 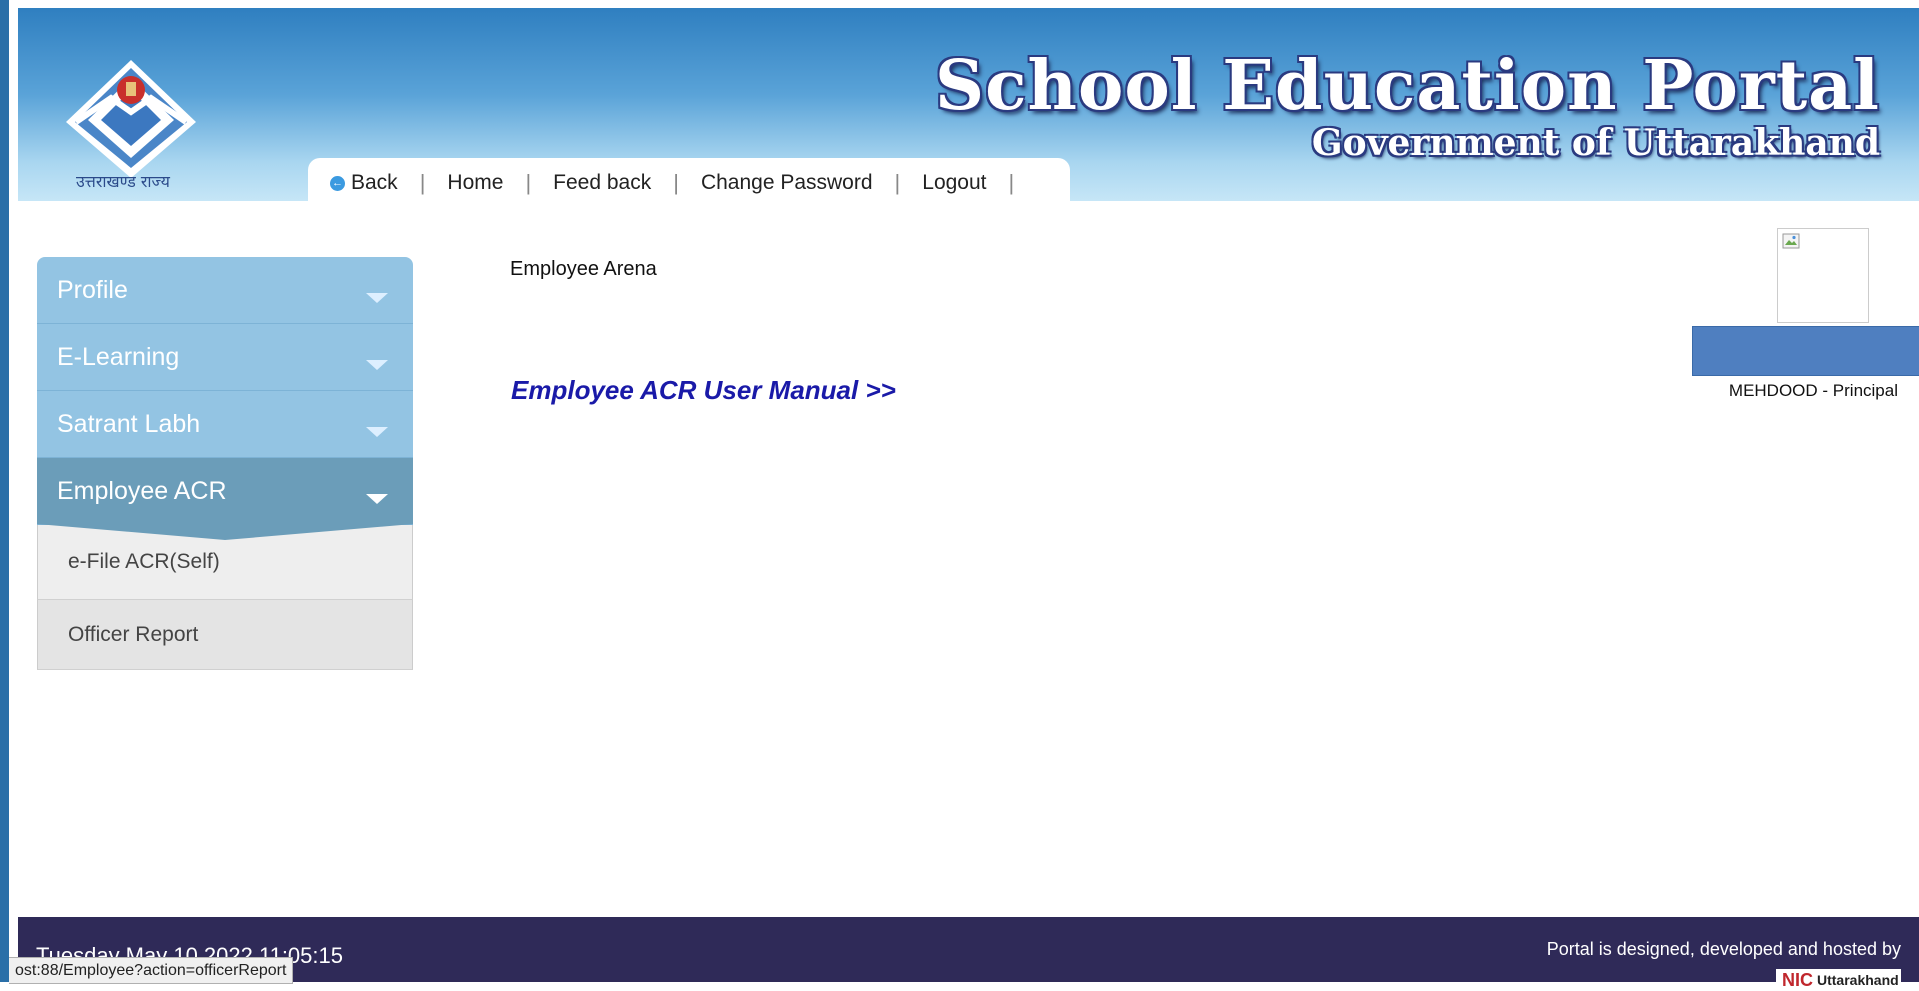 I want to click on sidebar-item-label: E-Learning, so click(x=118, y=356).